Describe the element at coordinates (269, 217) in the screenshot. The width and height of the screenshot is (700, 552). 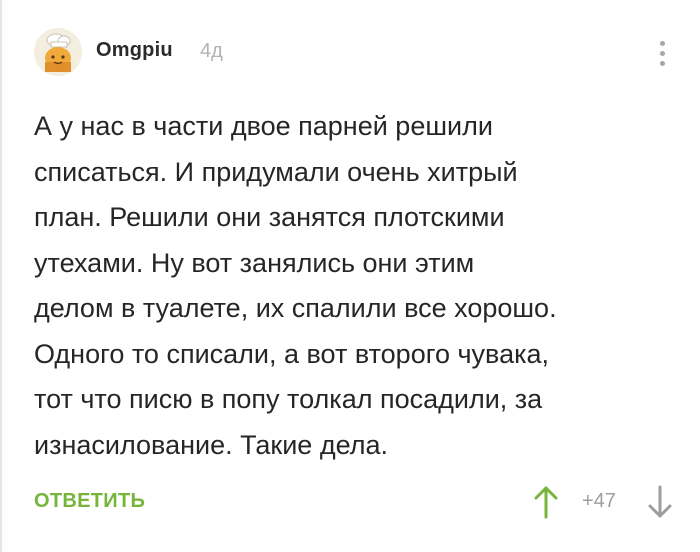
I see `comment-line: план. Решили они занятся плотскими` at that location.